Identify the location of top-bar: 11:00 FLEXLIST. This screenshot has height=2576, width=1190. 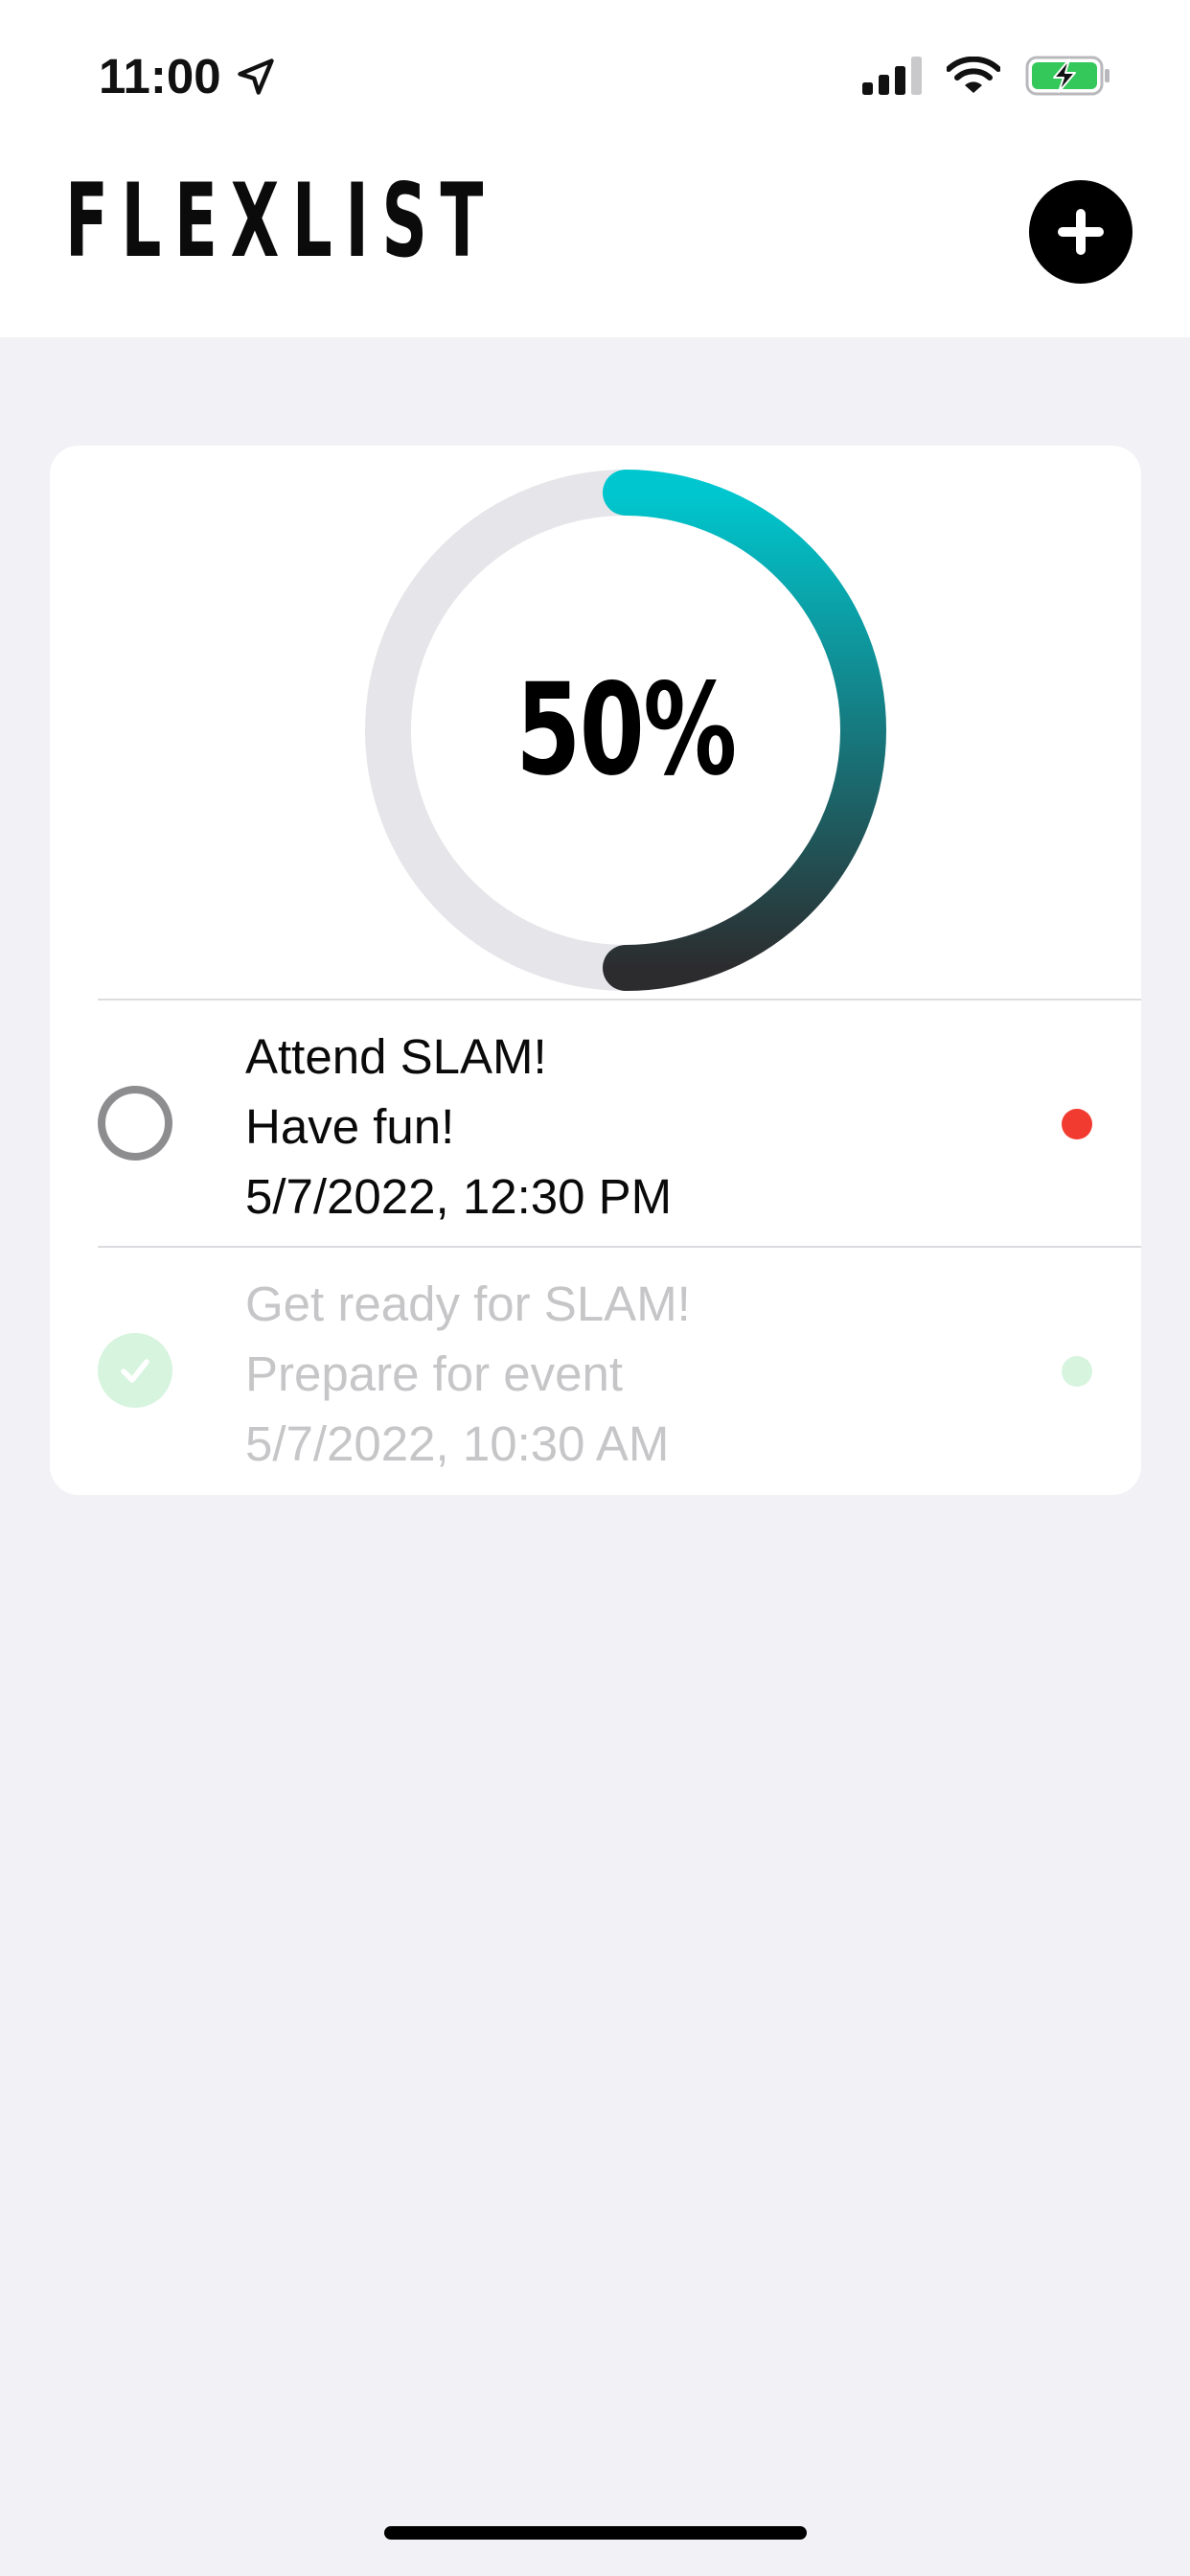
(595, 168).